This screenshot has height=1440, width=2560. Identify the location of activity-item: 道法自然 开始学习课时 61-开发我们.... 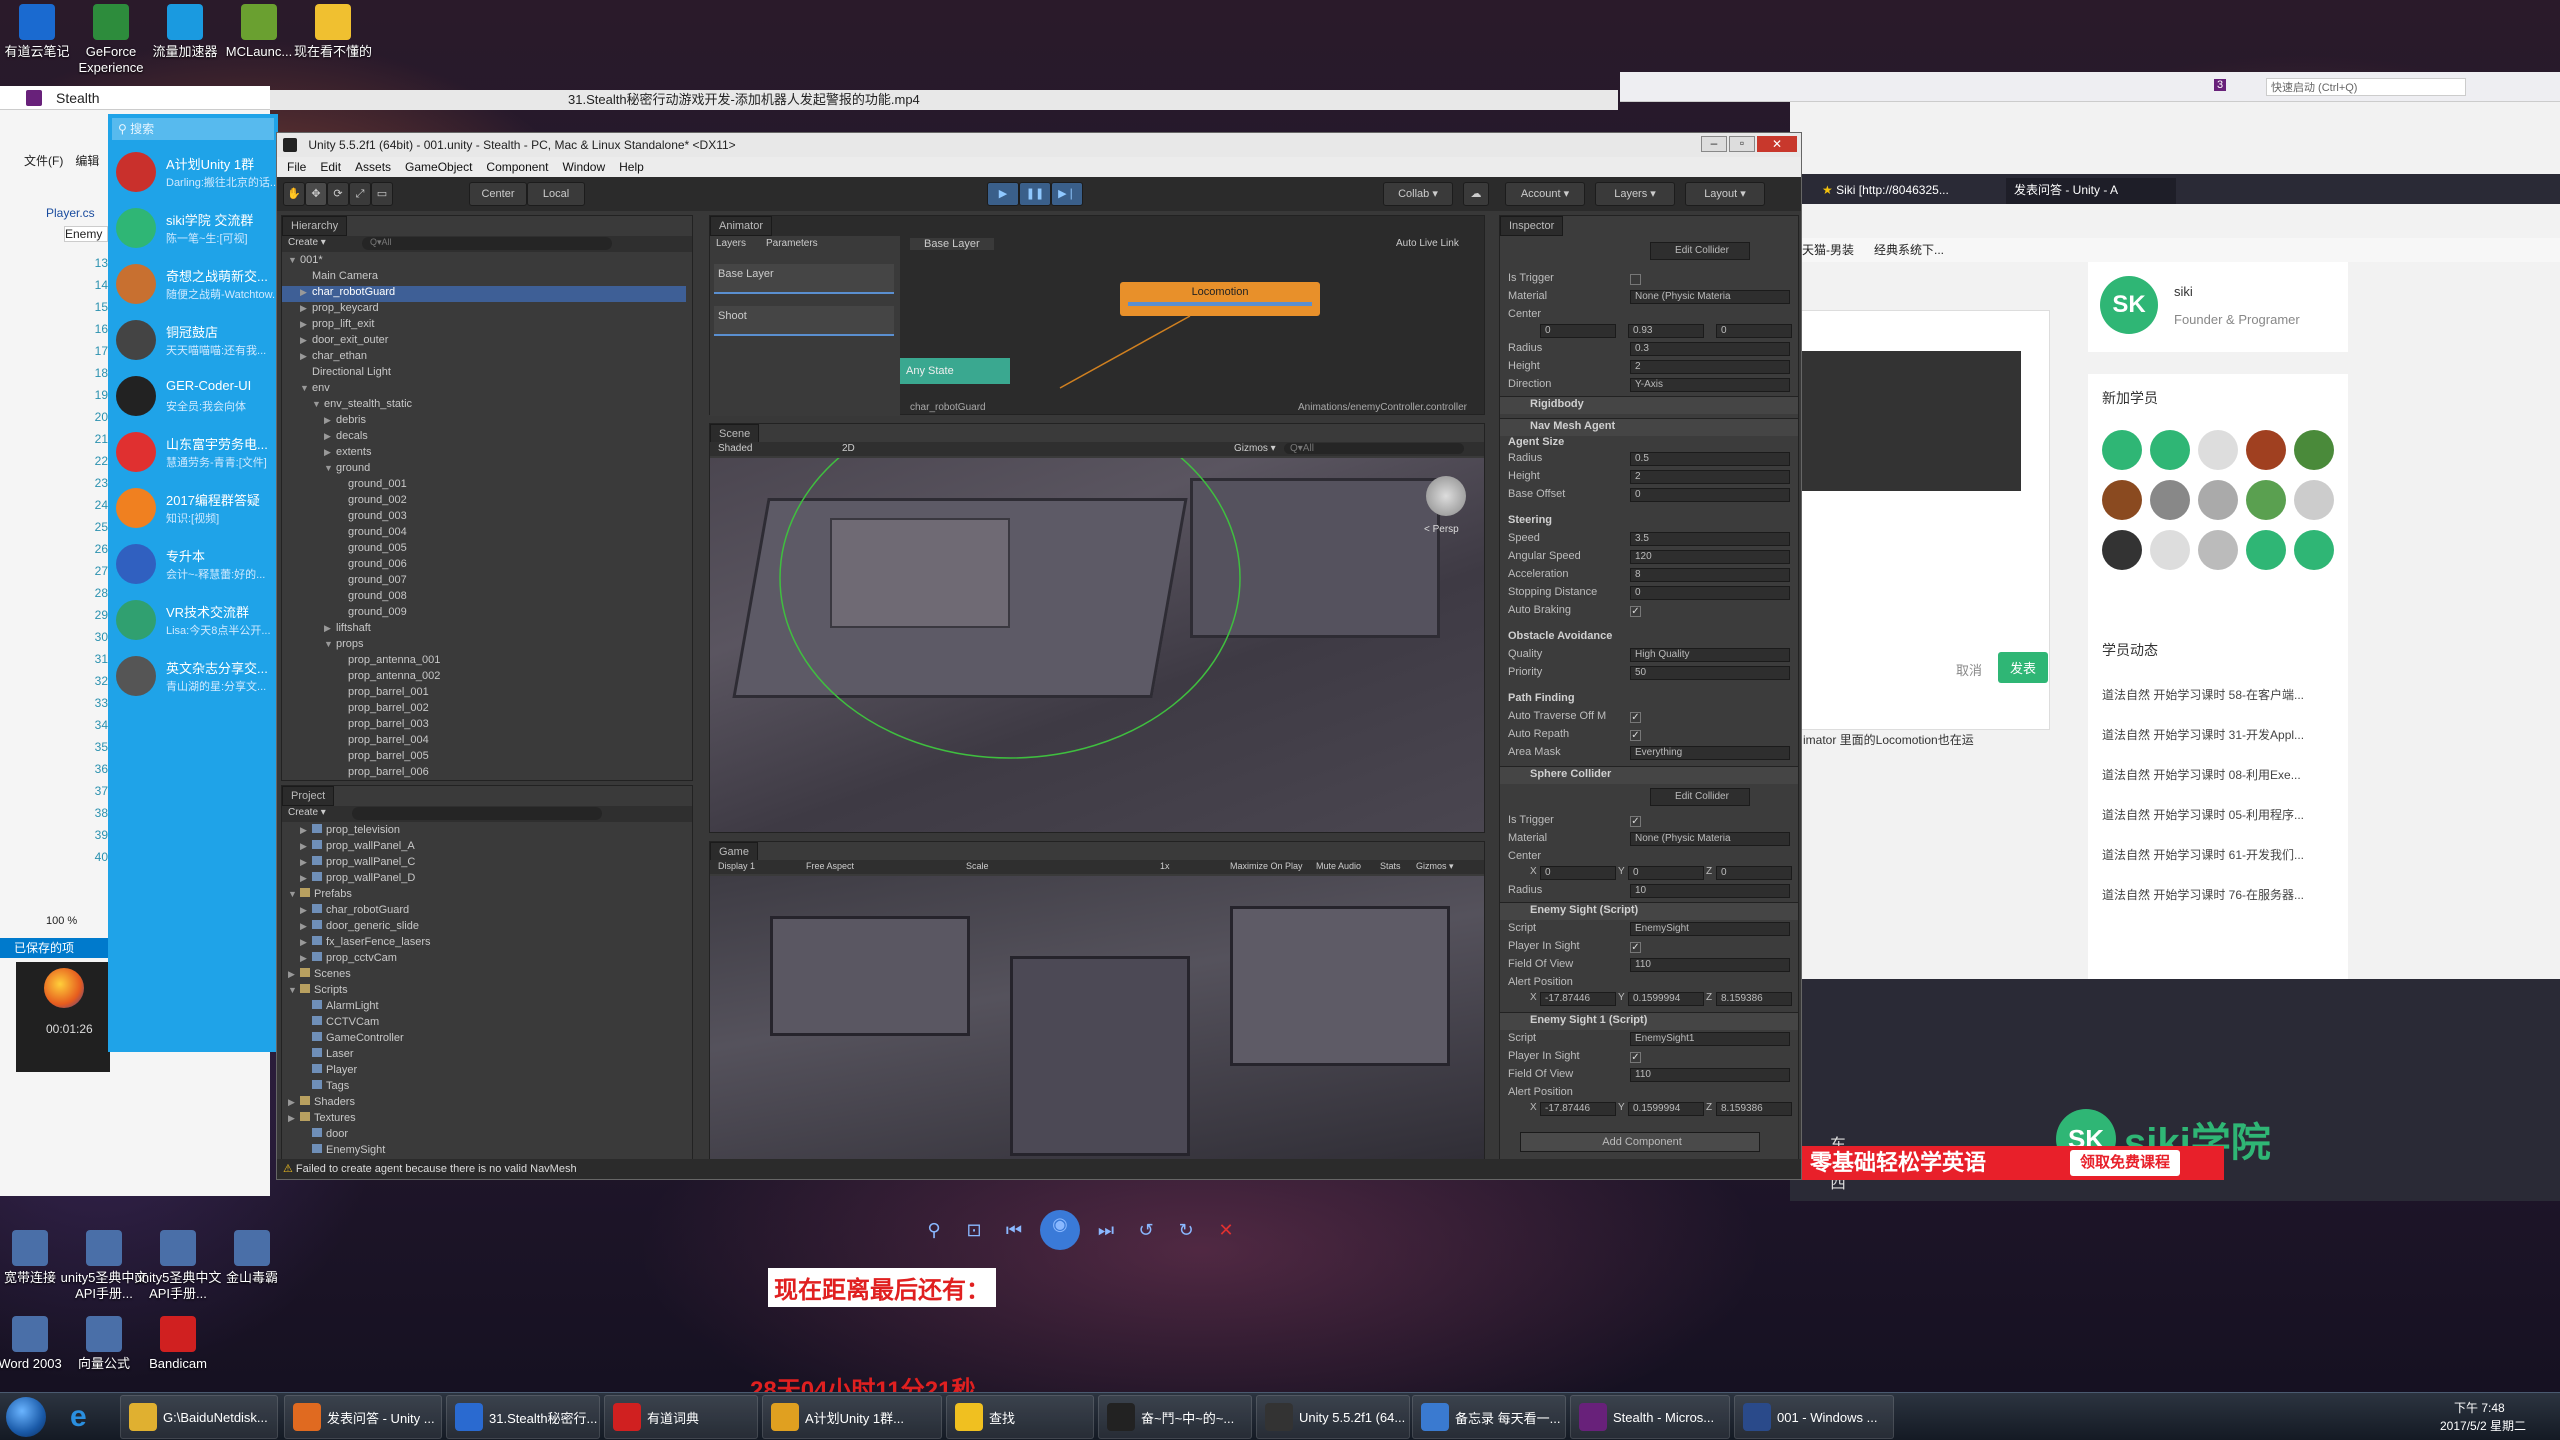
(2219, 854).